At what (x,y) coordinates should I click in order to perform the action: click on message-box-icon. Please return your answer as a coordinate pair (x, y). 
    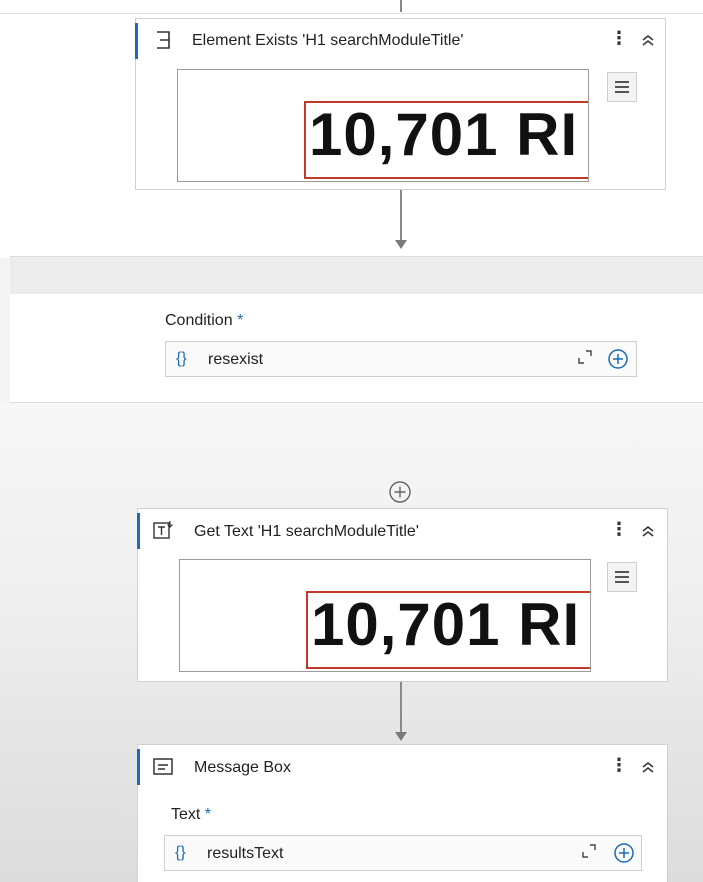
    Looking at the image, I should click on (163, 766).